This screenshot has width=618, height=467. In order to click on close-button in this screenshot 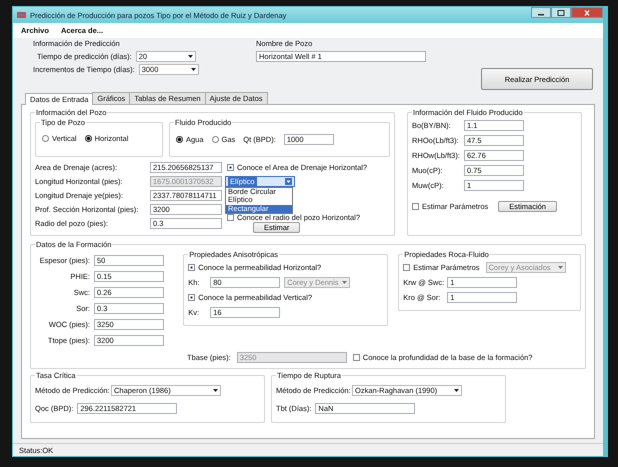, I will do `click(587, 12)`.